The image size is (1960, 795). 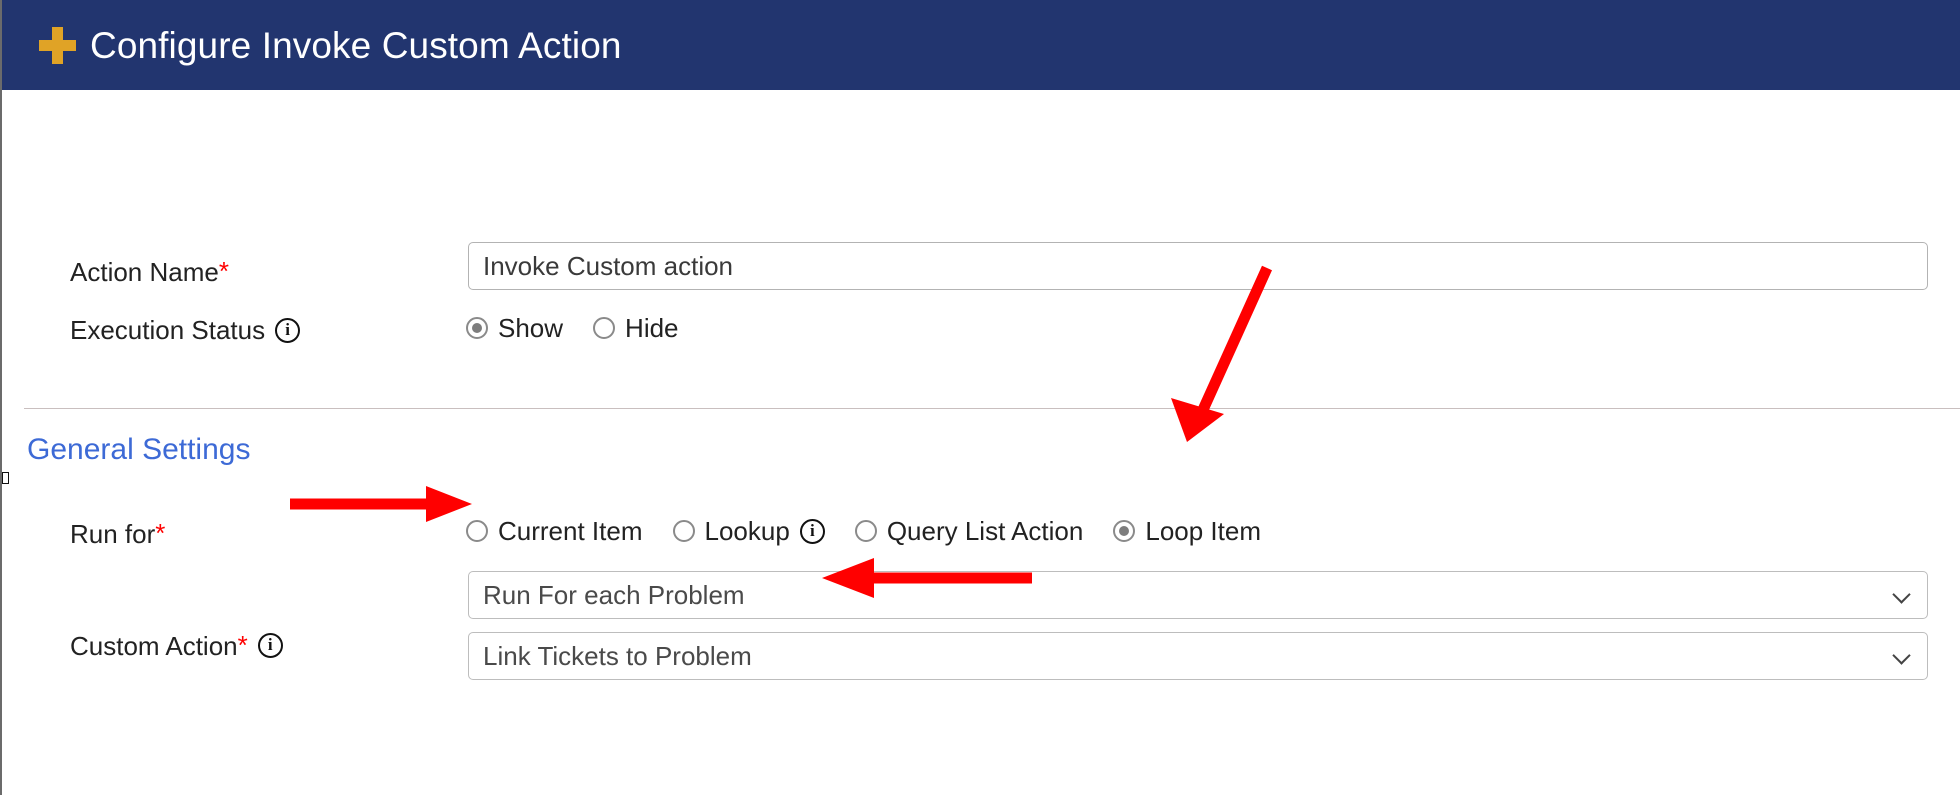 What do you see at coordinates (570, 531) in the screenshot?
I see `run-for-current-item-label: Current Item` at bounding box center [570, 531].